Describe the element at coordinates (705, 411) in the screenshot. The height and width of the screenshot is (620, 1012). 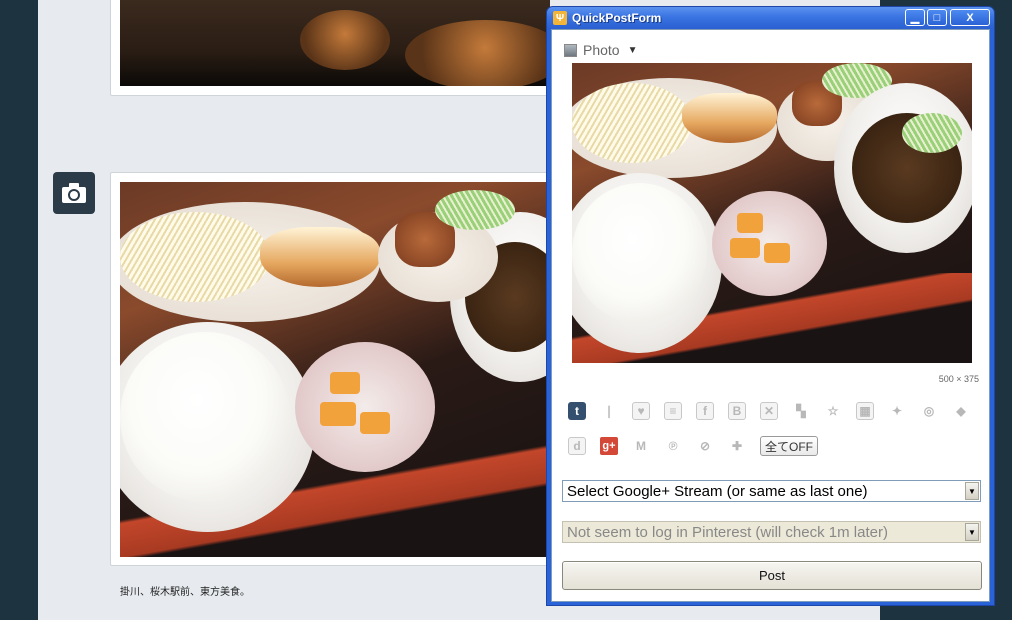
I see `facebook-icon: f` at that location.